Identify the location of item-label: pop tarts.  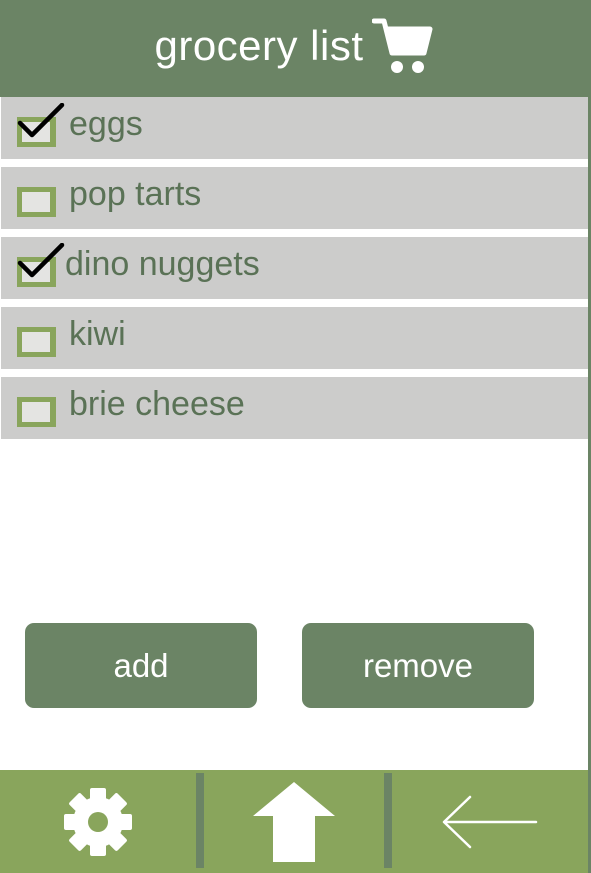
(135, 194).